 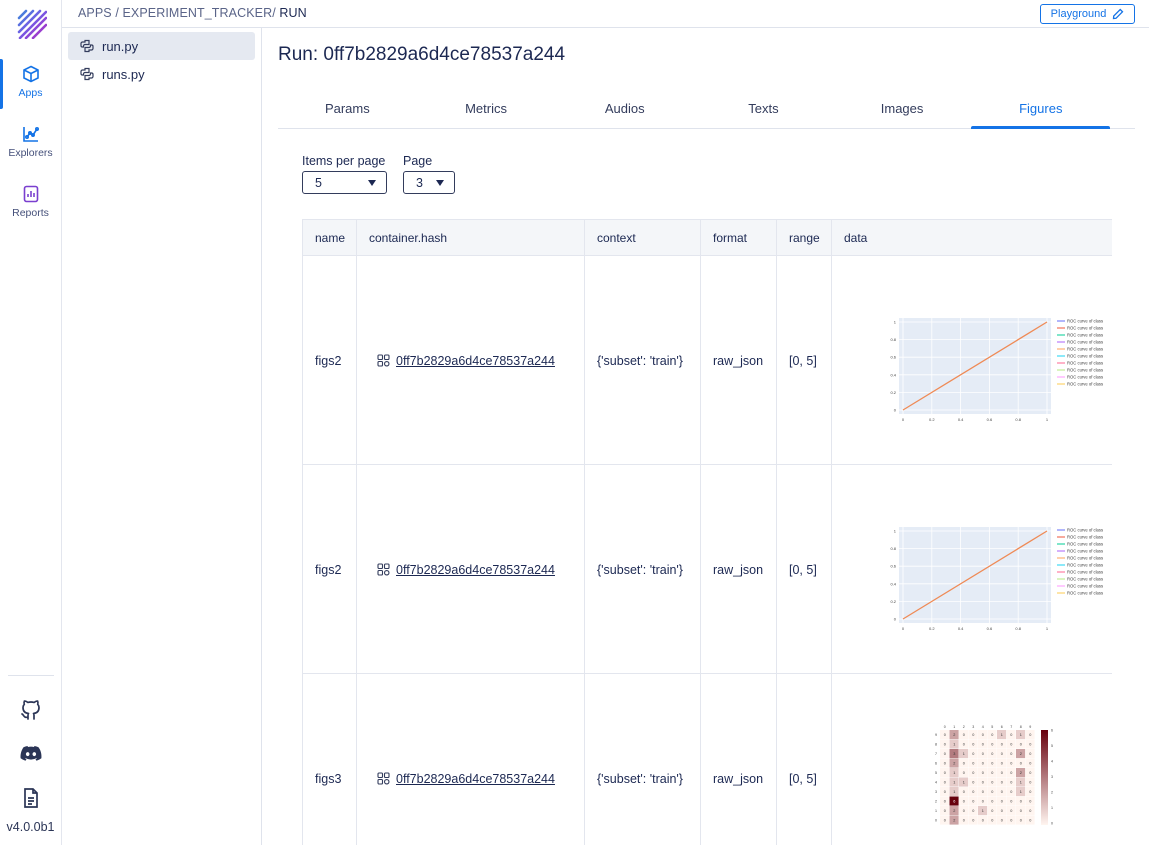 What do you see at coordinates (330, 759) in the screenshot?
I see `cell-name: figs3` at bounding box center [330, 759].